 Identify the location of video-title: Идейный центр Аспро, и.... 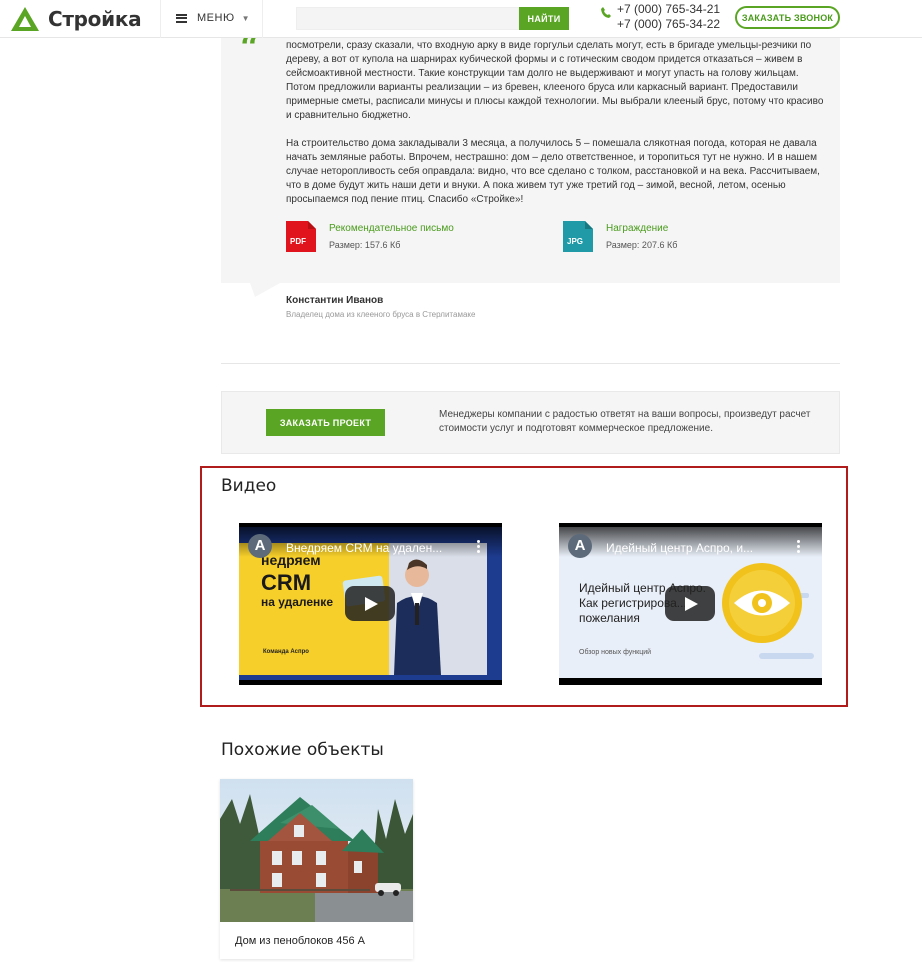
(696, 548).